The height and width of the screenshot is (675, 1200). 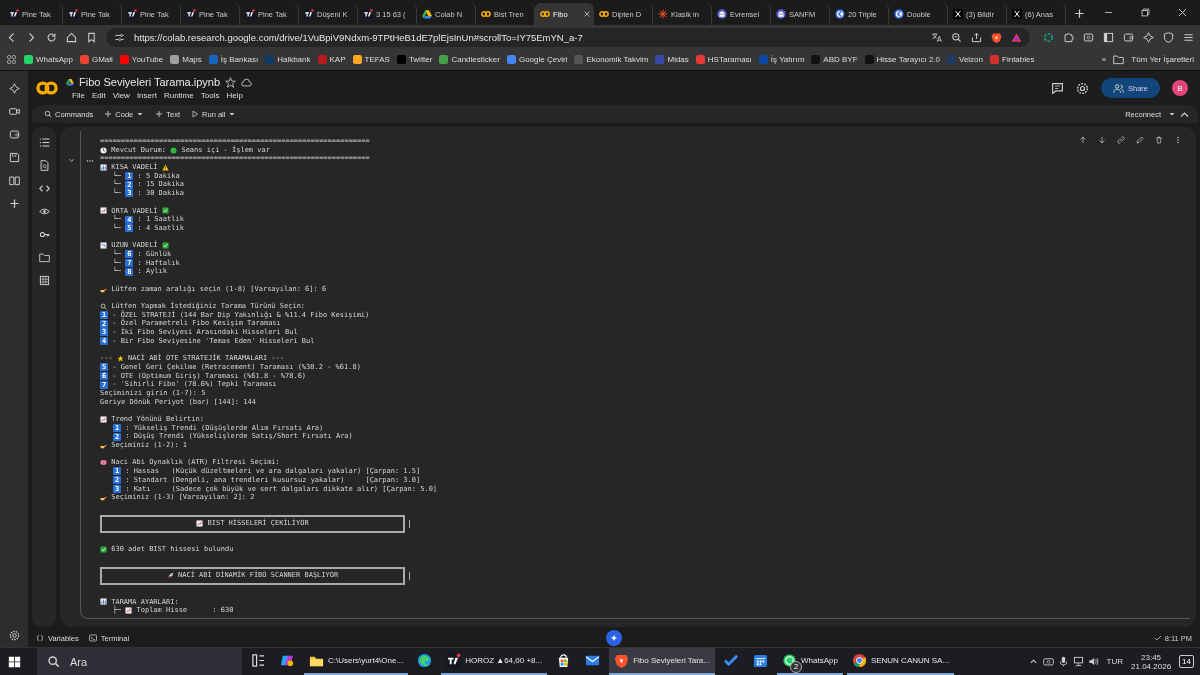 What do you see at coordinates (1162, 59) in the screenshot?
I see `all-bookmarks-link: Tüm Yer İşaretleri` at bounding box center [1162, 59].